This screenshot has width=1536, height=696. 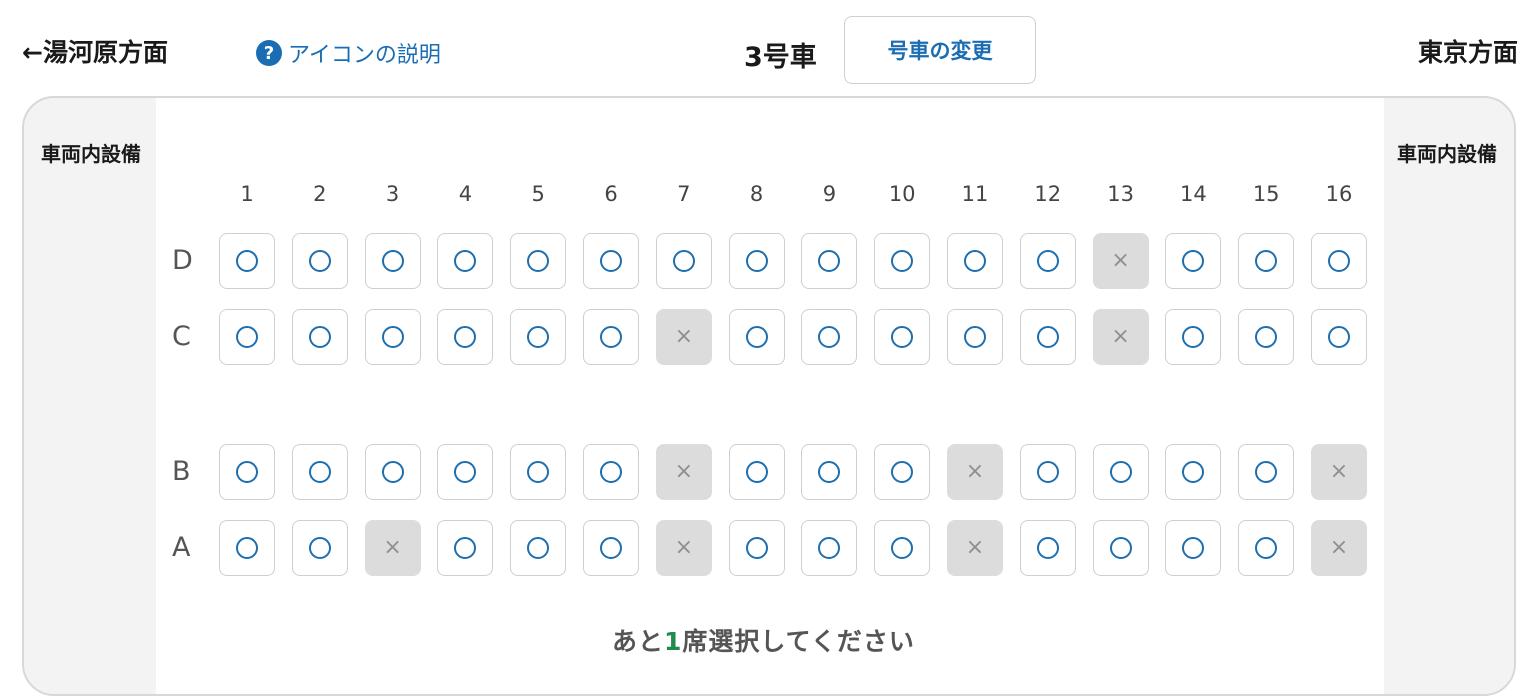 I want to click on seat-B3, so click(x=392, y=472).